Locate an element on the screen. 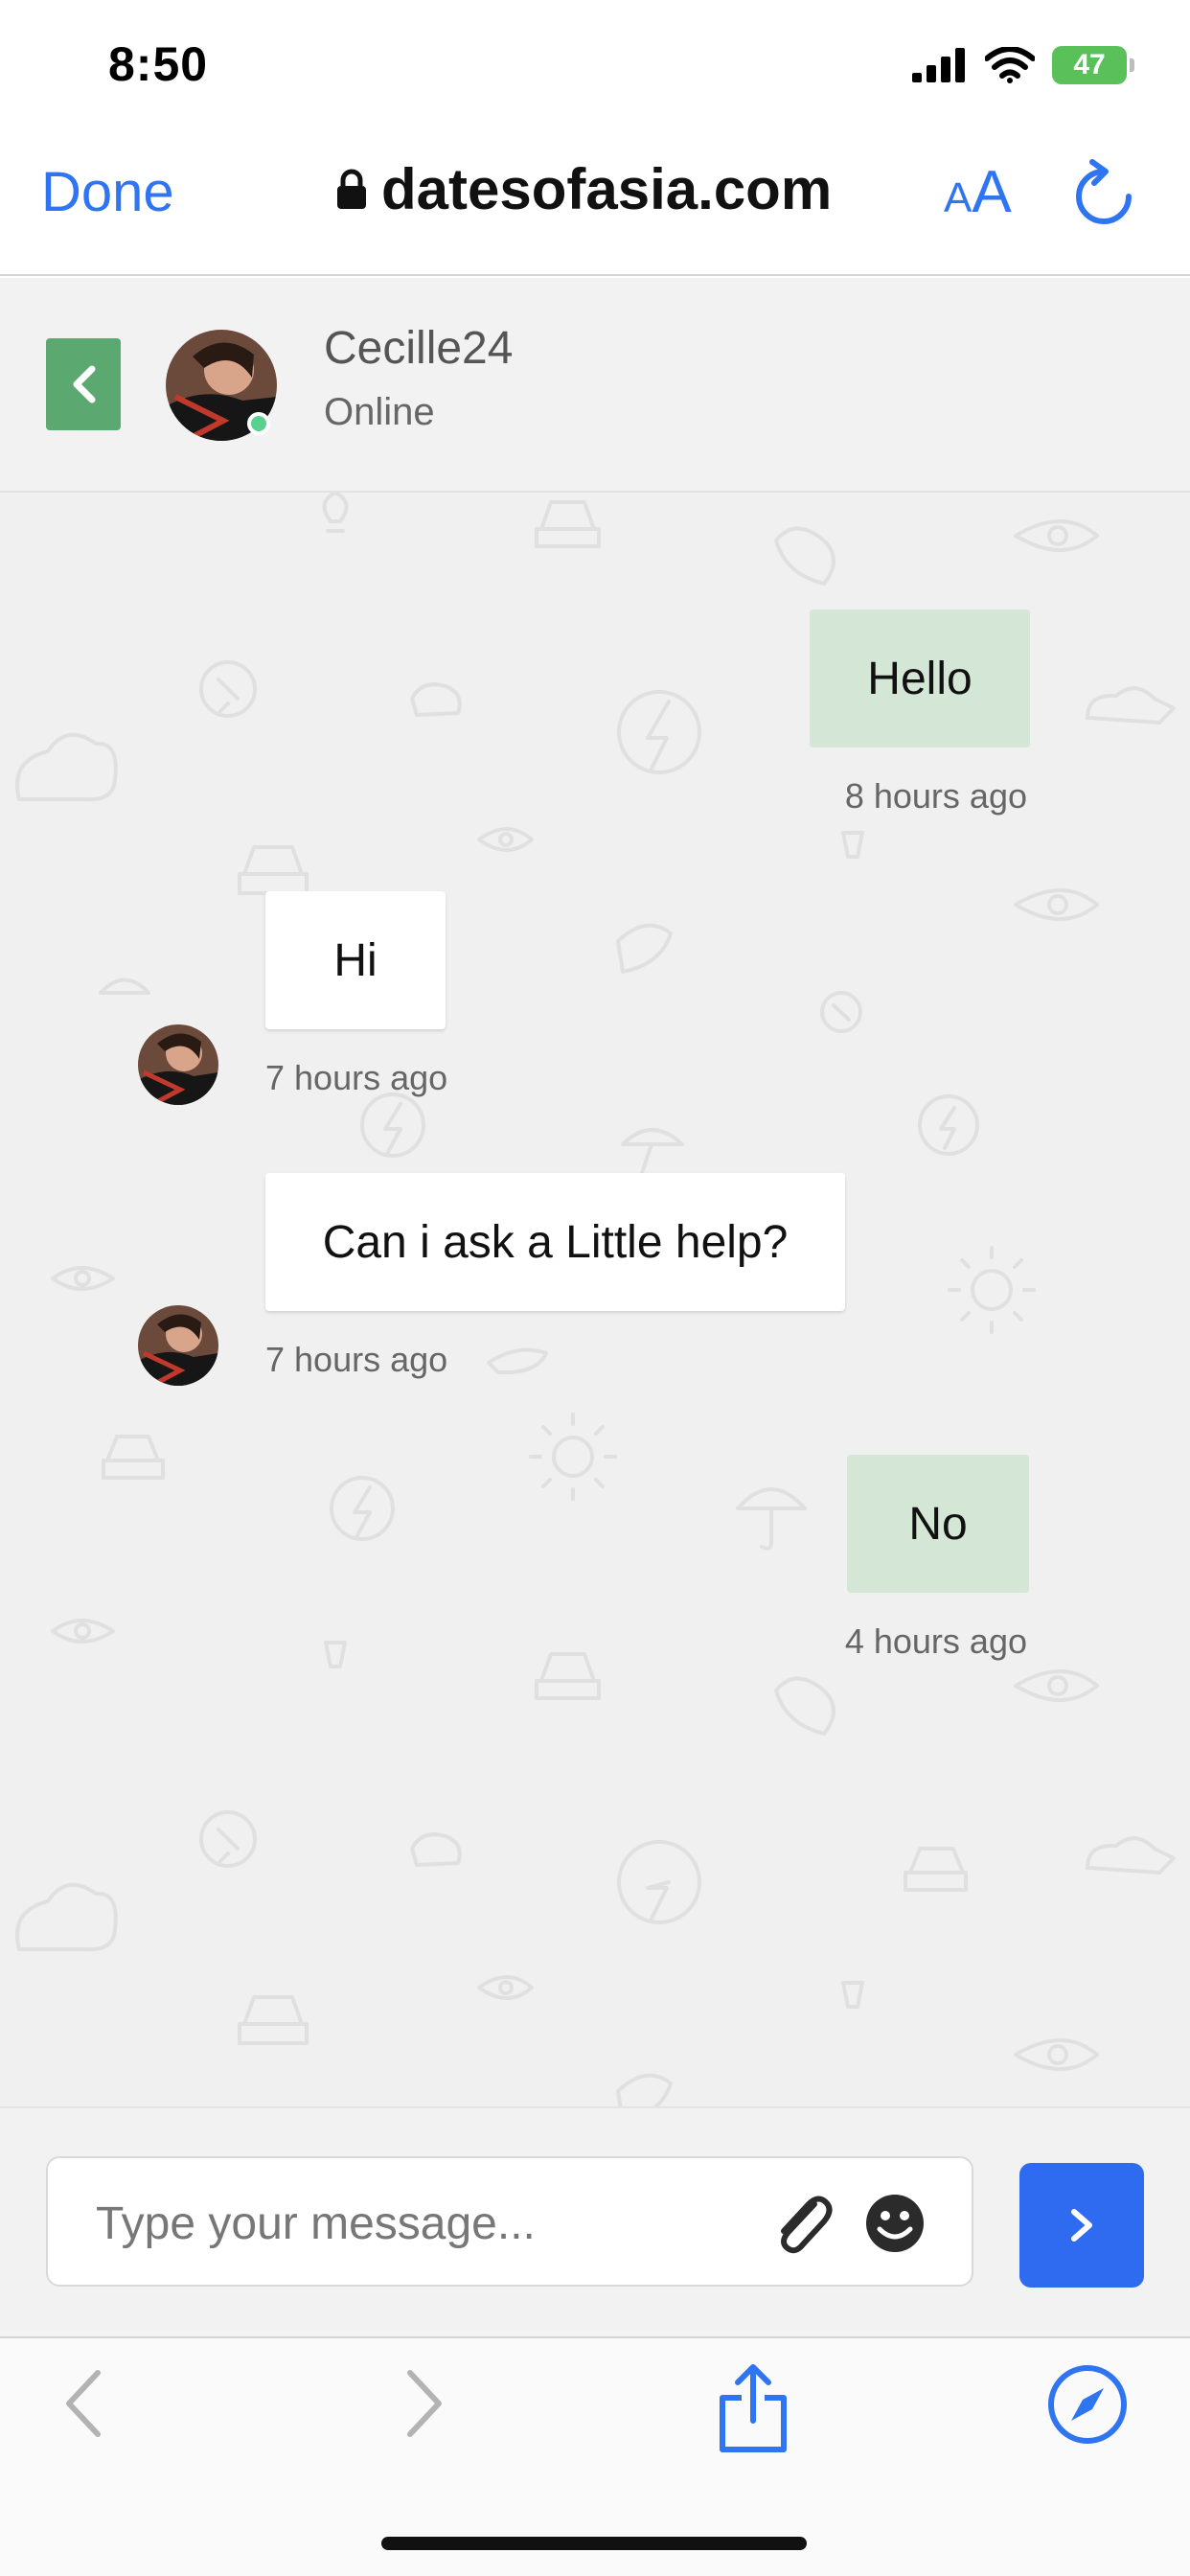 The image size is (1190, 2576). safari-top-bar: Done datesofasia.com AA is located at coordinates (595, 202).